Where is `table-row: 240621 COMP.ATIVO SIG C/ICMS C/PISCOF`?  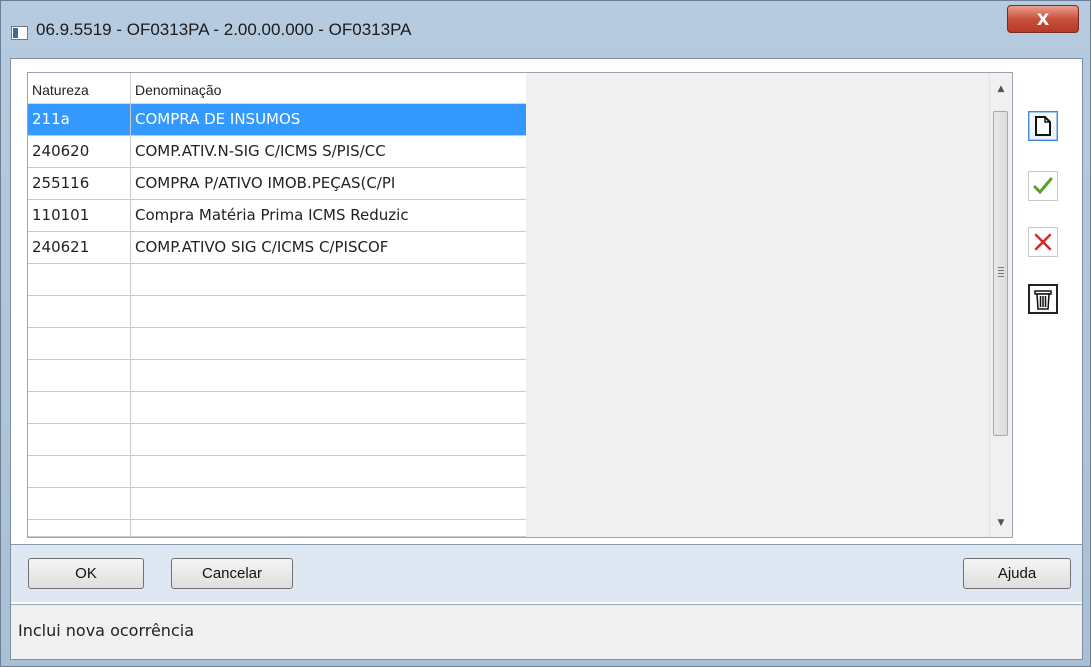 table-row: 240621 COMP.ATIVO SIG C/ICMS C/PISCOF is located at coordinates (277, 248).